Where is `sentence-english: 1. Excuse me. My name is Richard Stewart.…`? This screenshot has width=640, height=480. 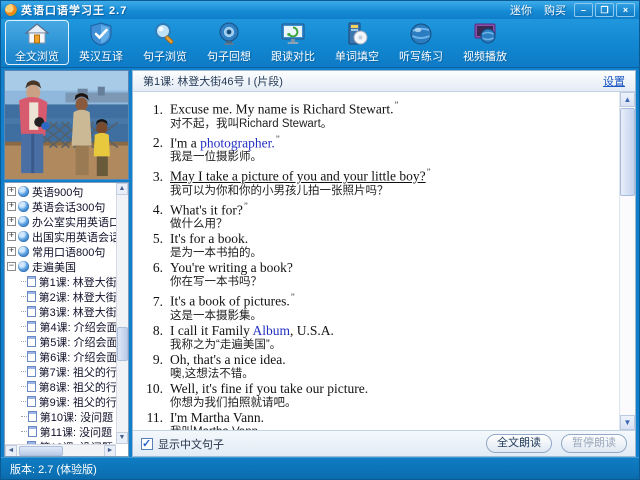 sentence-english: 1. Excuse me. My name is Richard Stewart.… is located at coordinates (378, 107).